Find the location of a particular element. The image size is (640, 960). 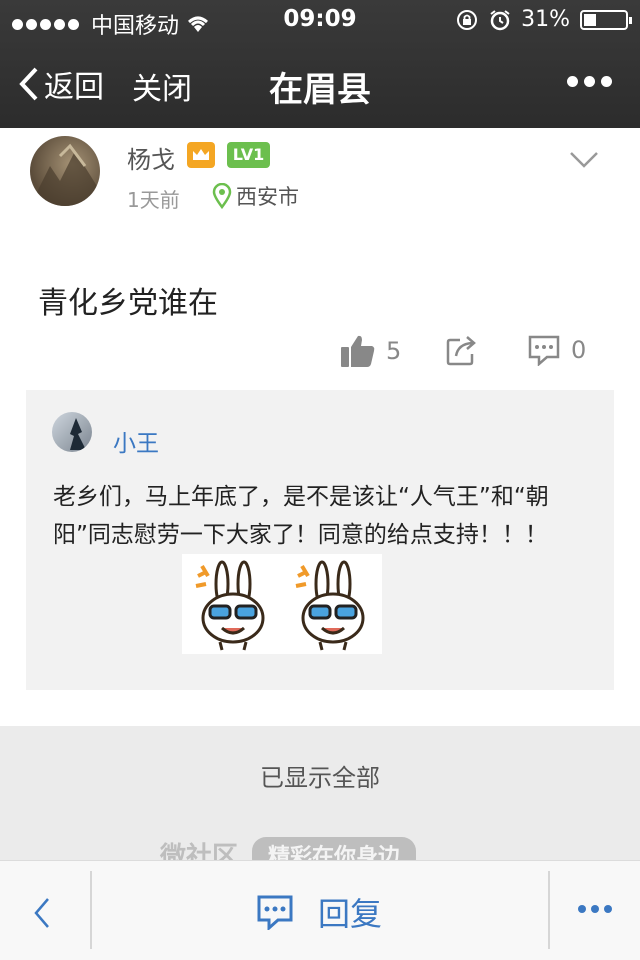

toolbar-more-button is located at coordinates (595, 909).